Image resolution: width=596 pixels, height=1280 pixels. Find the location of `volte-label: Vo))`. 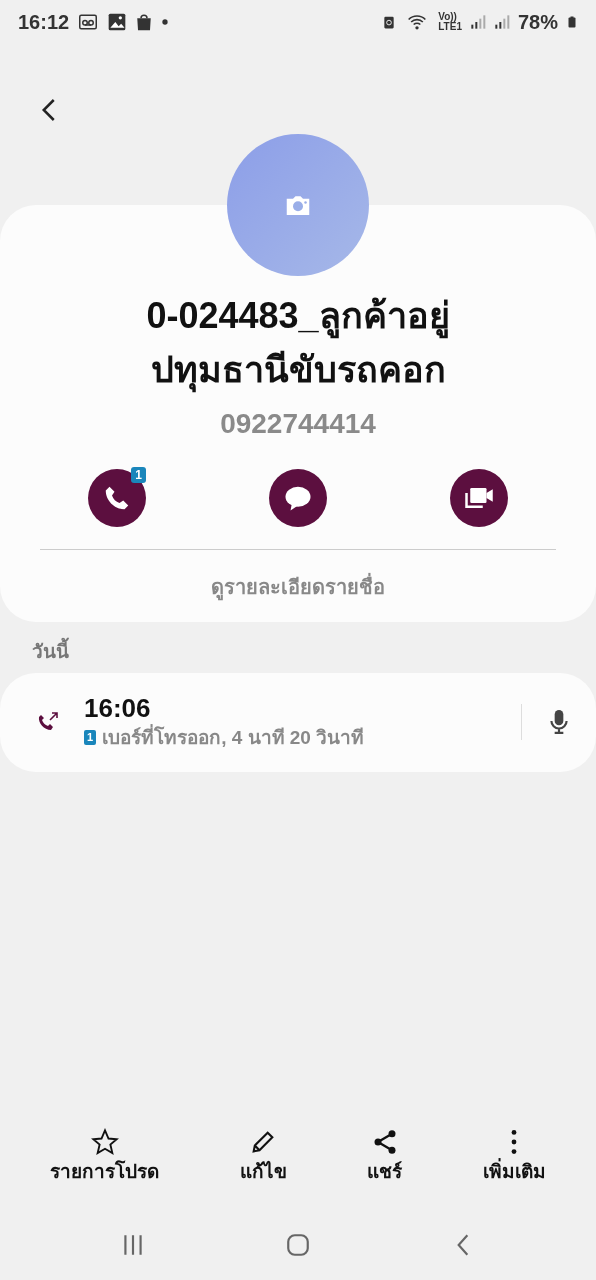

volte-label: Vo)) is located at coordinates (448, 17).